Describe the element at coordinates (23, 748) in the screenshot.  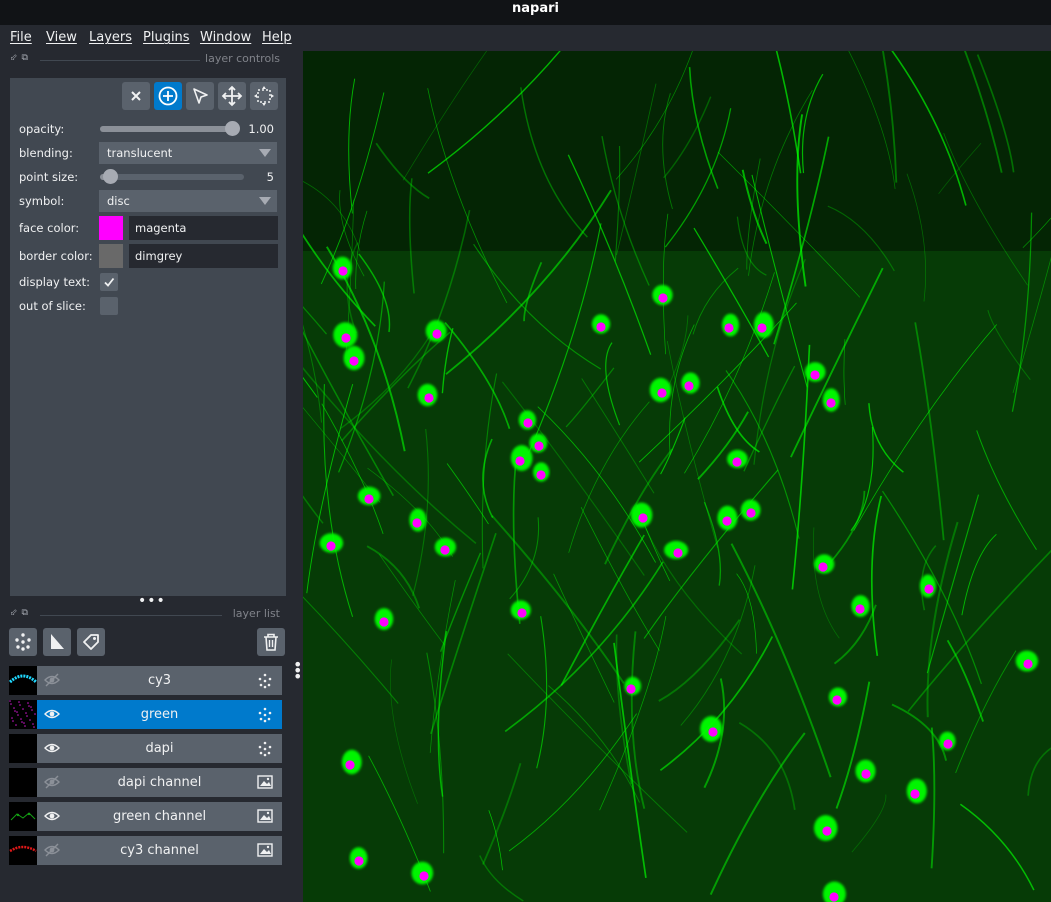
I see `layer-thumbnail` at that location.